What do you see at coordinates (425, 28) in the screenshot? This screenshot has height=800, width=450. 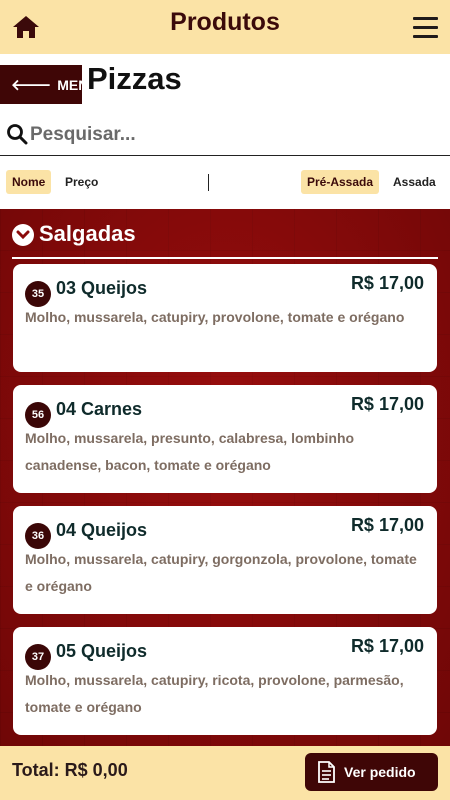 I see `hamburger-menu-icon` at bounding box center [425, 28].